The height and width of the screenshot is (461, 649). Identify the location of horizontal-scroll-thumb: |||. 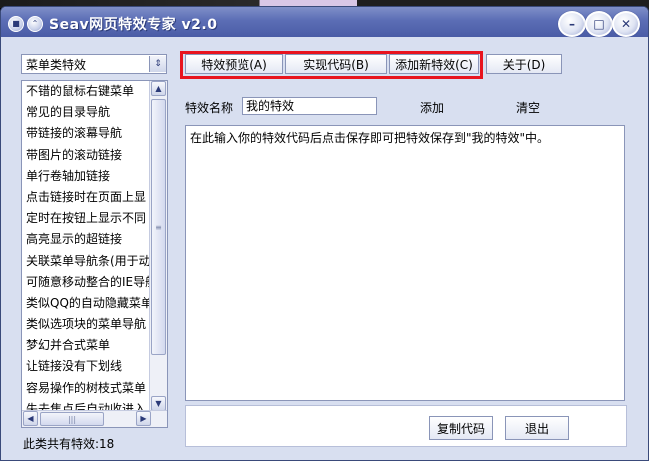
(72, 419).